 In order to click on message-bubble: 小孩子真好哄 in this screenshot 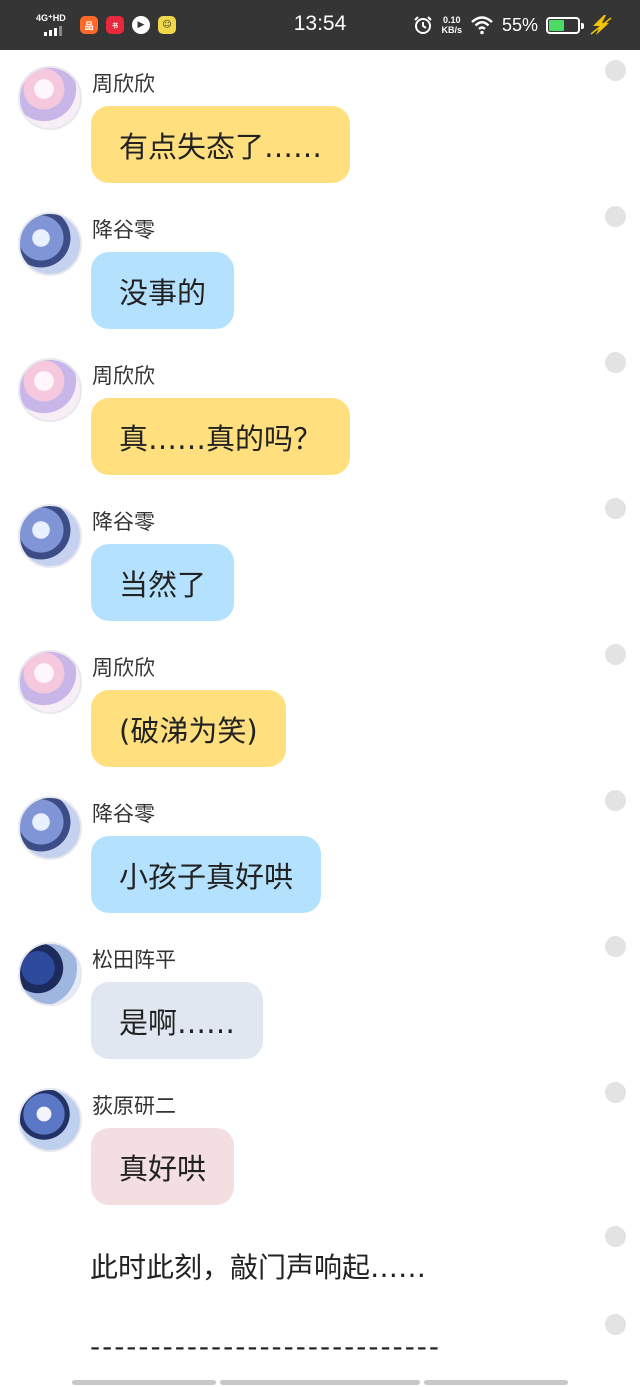, I will do `click(206, 874)`.